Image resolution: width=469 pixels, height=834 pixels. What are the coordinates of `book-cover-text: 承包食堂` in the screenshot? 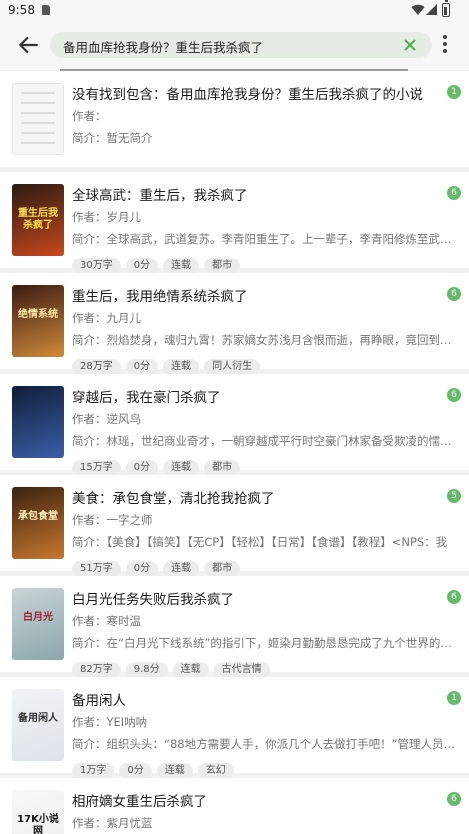 It's located at (38, 516).